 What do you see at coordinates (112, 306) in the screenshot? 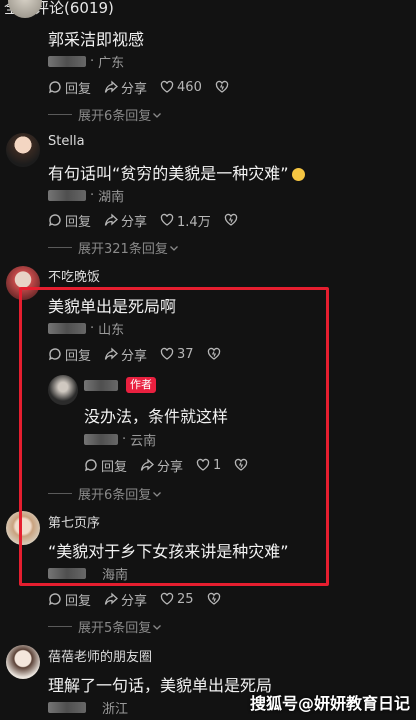
I see `comment-text: 美貌单出是死局啊` at bounding box center [112, 306].